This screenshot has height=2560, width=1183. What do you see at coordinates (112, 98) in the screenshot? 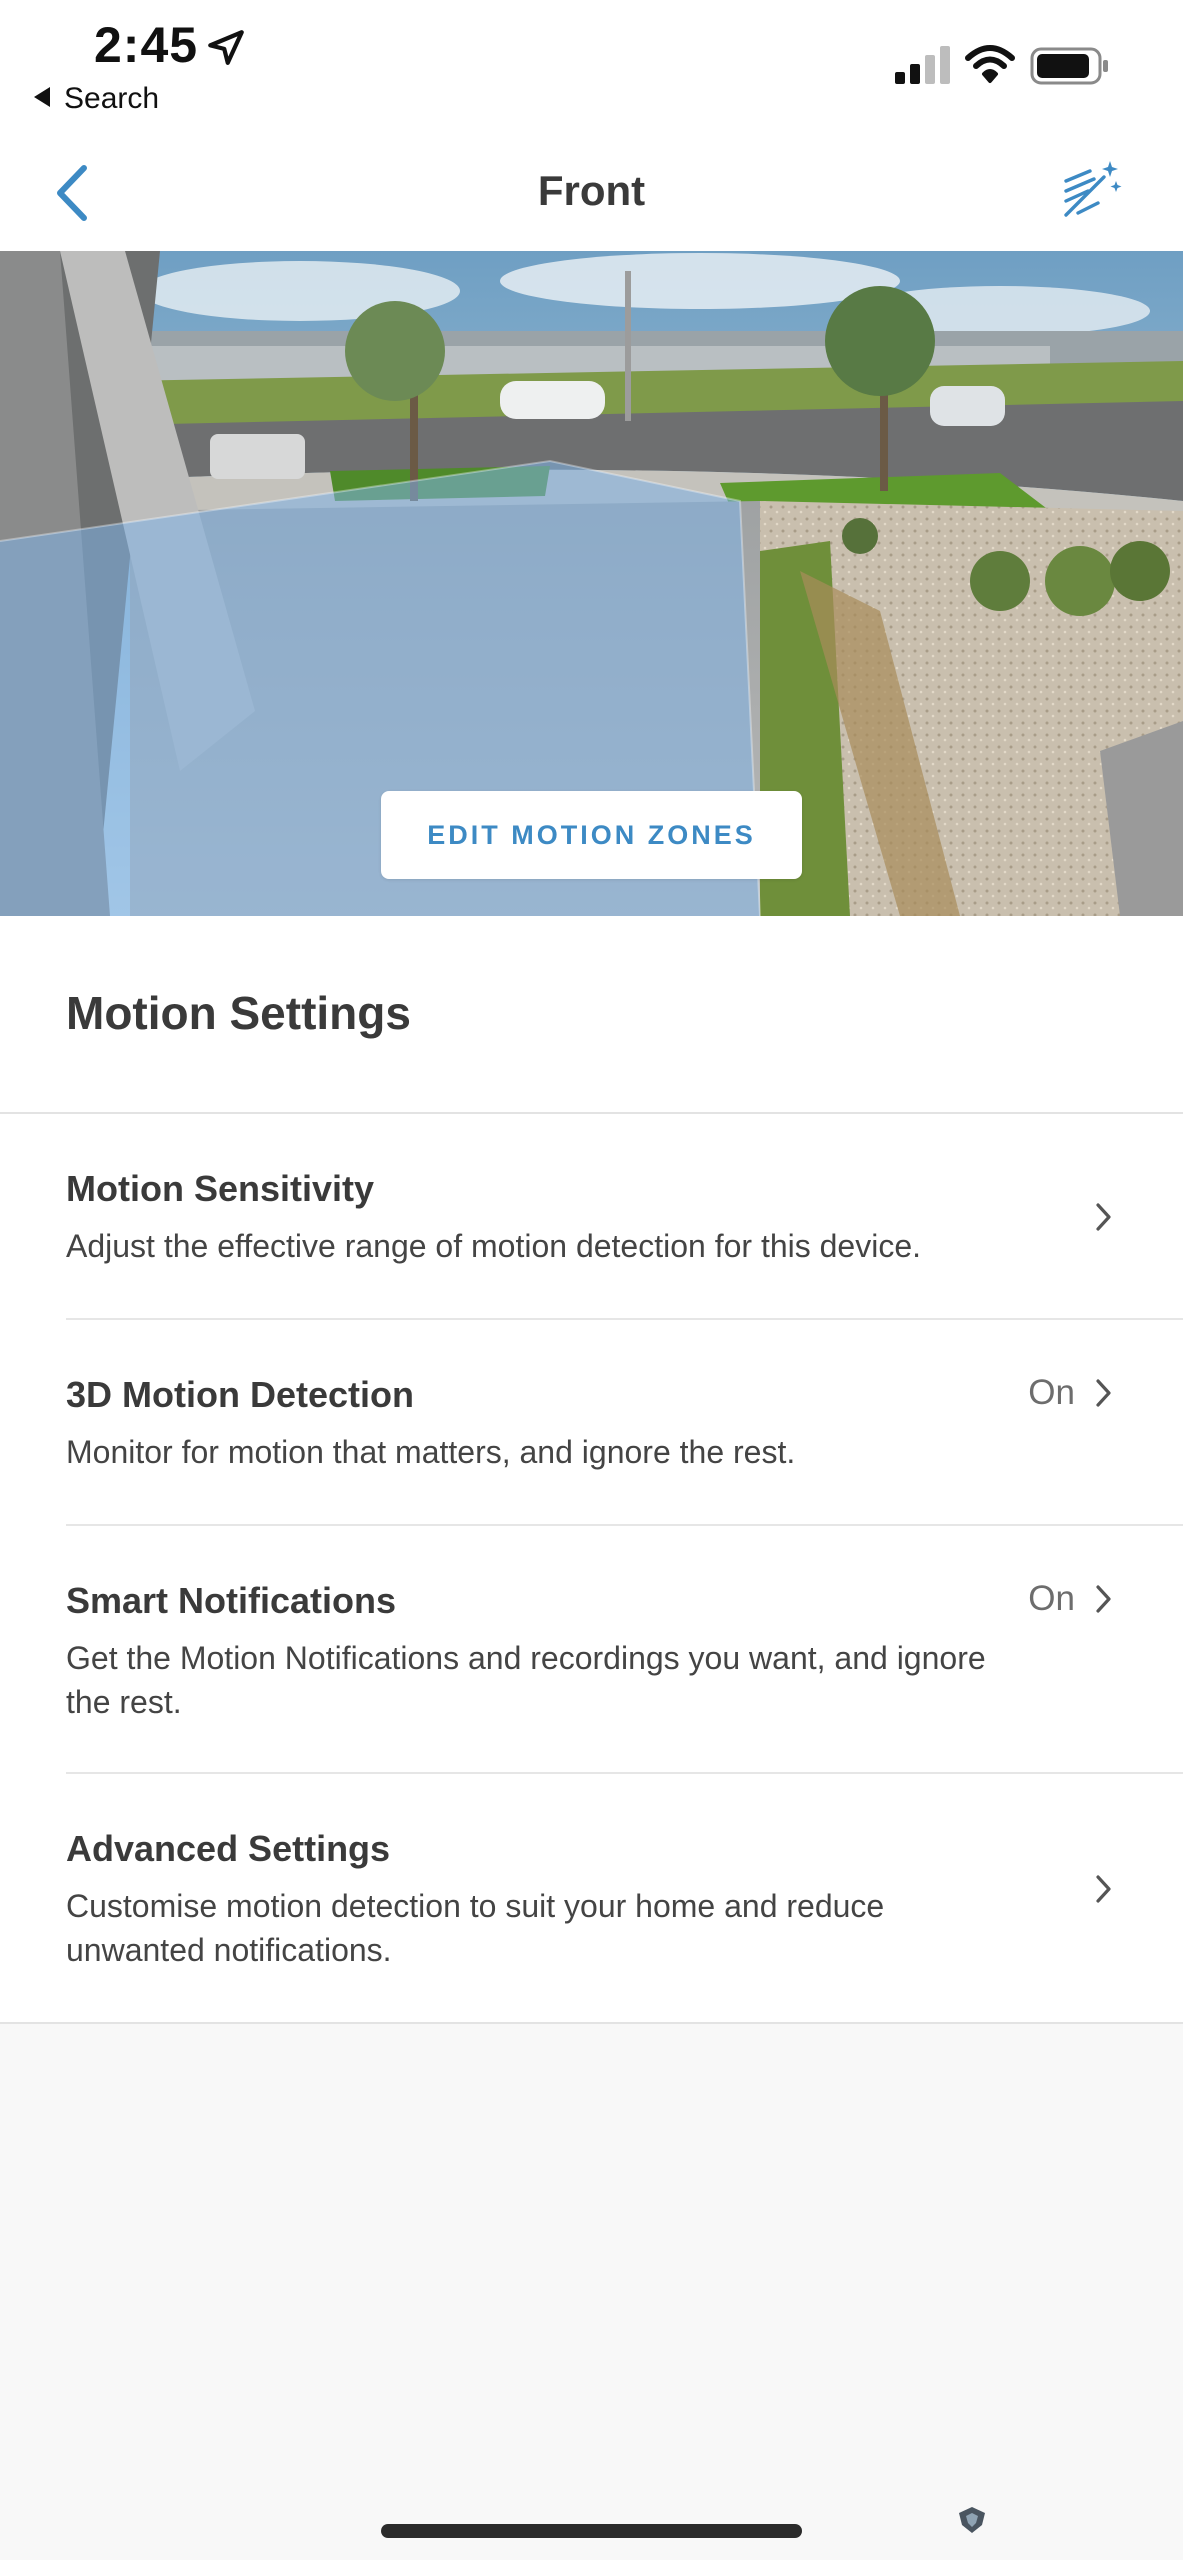
I see `back-search-label: Search` at bounding box center [112, 98].